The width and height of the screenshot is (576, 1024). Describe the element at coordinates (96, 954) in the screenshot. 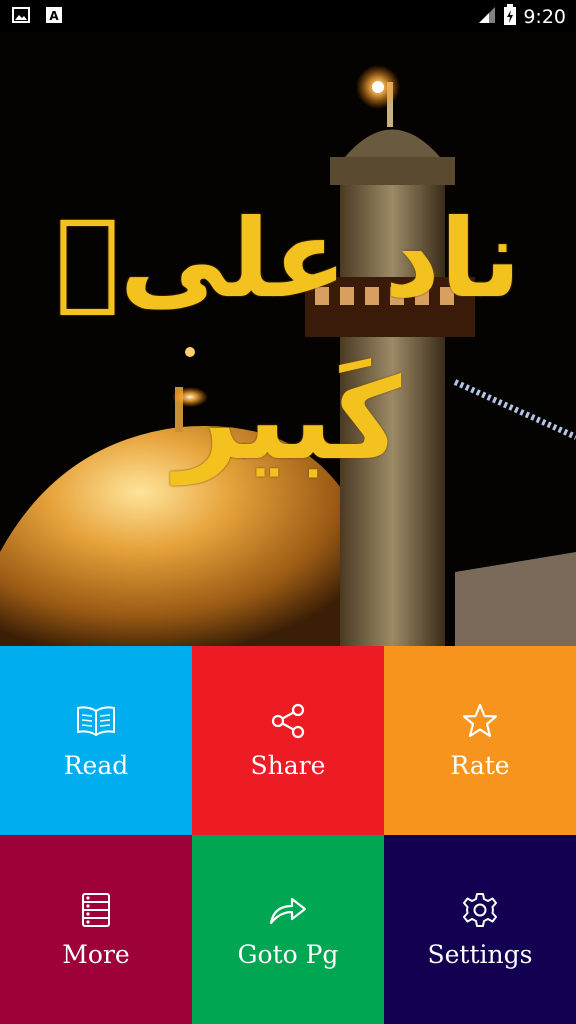

I see `more-label: More` at that location.